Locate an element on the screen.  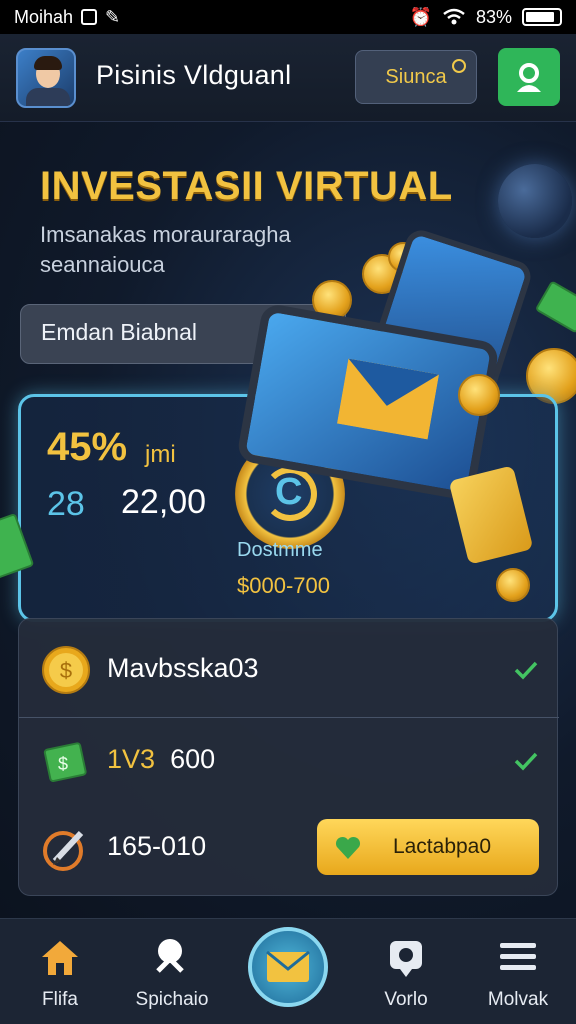
list-item-highlight: 1V3 is located at coordinates (131, 759).